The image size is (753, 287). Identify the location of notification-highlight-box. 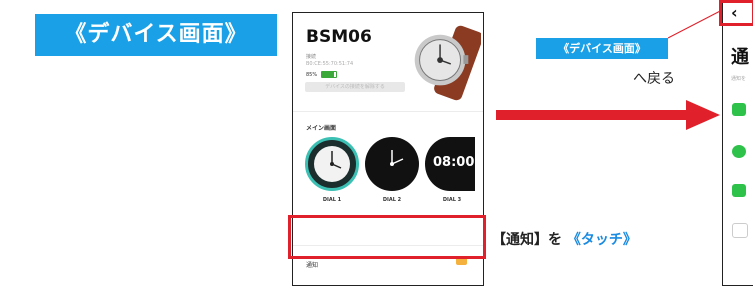
(387, 237).